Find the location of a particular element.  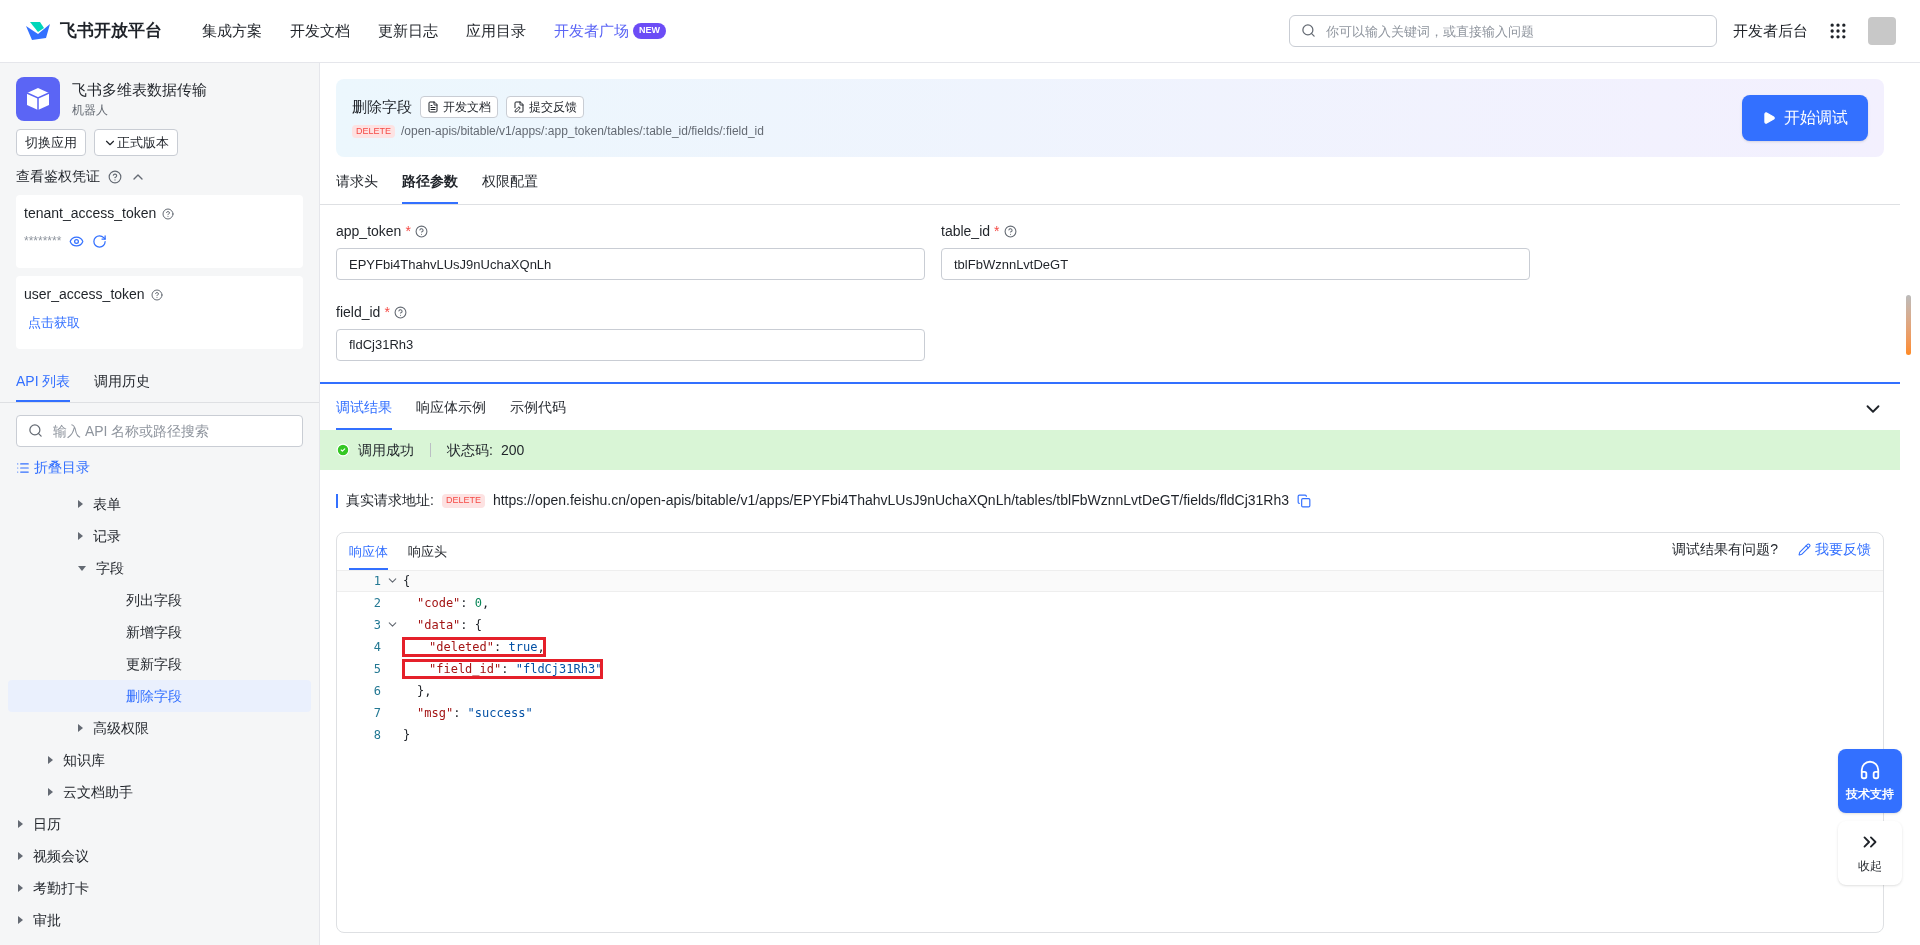

code-line: "deleted": true, is located at coordinates (474, 646).